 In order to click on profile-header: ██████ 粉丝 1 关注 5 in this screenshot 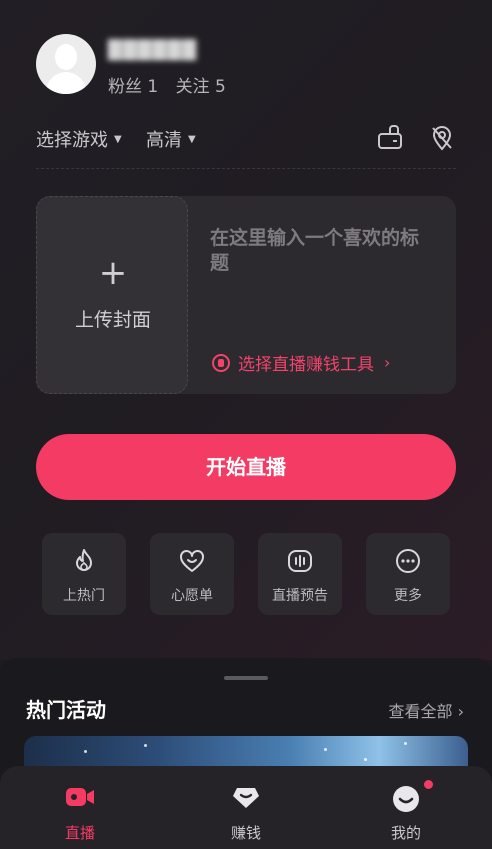, I will do `click(246, 65)`.